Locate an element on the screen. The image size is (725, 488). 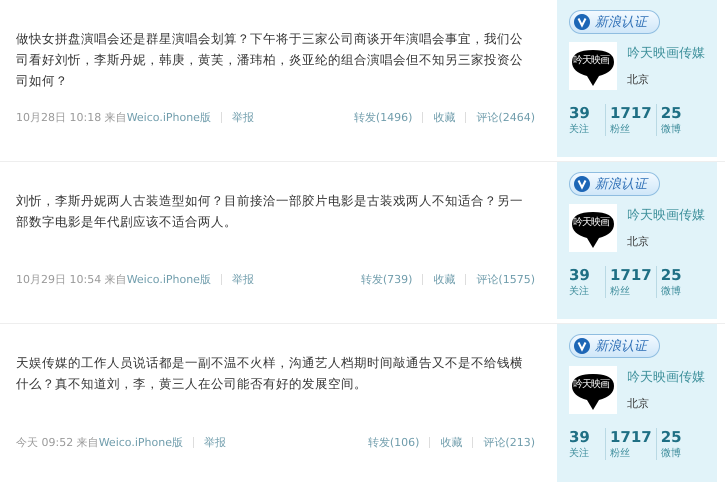
post-time: 10月29日 10:54 来自 is located at coordinates (71, 279).